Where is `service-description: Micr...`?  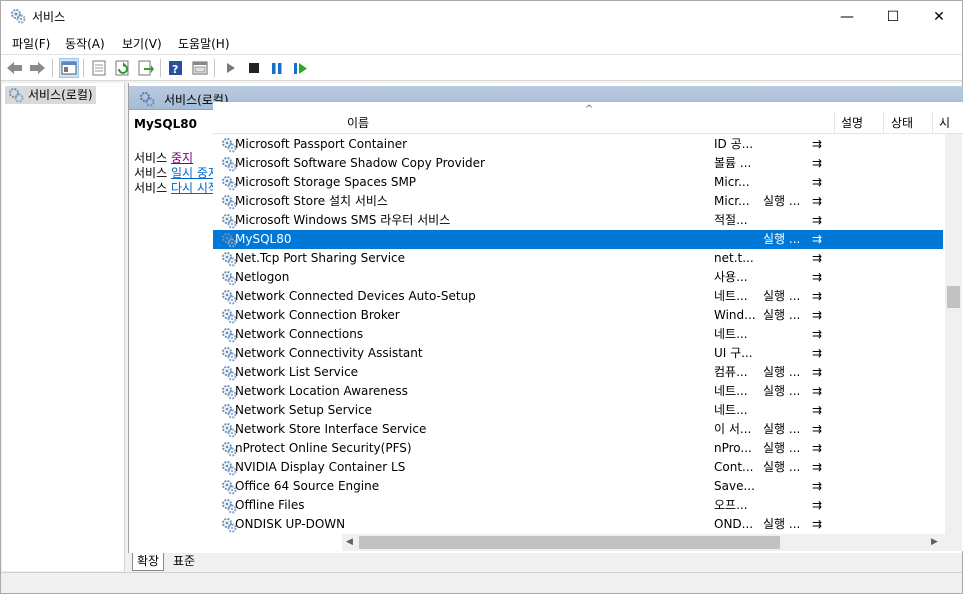
service-description: Micr... is located at coordinates (732, 182).